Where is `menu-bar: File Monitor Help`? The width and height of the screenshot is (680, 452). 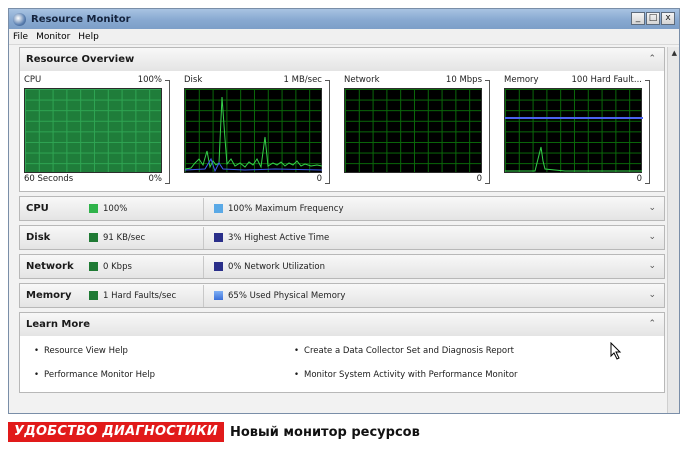
menu-bar: File Monitor Help is located at coordinates (344, 37).